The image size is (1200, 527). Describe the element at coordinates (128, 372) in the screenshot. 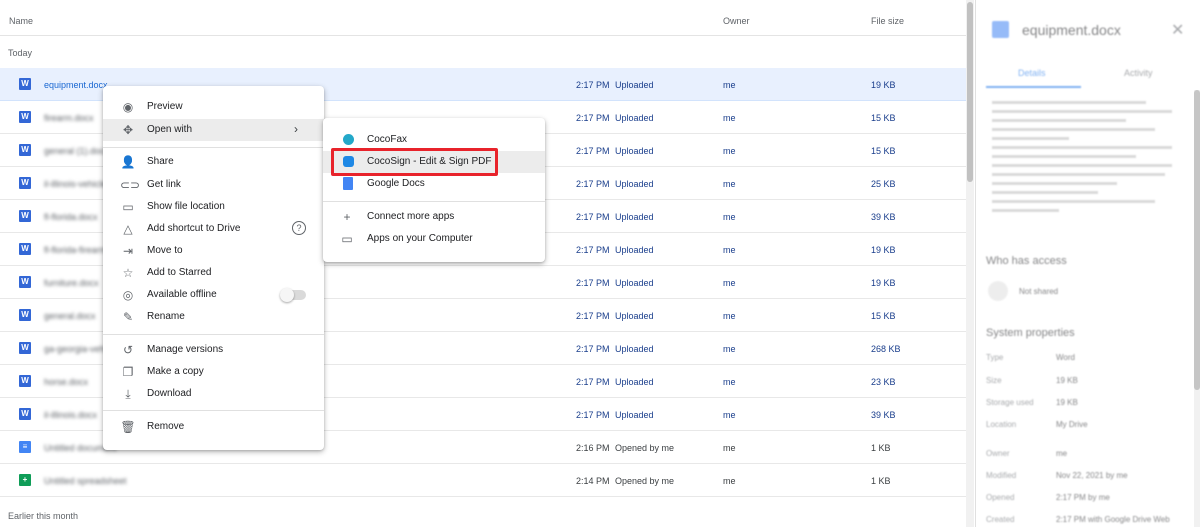

I see `copy-icon: ❐` at that location.